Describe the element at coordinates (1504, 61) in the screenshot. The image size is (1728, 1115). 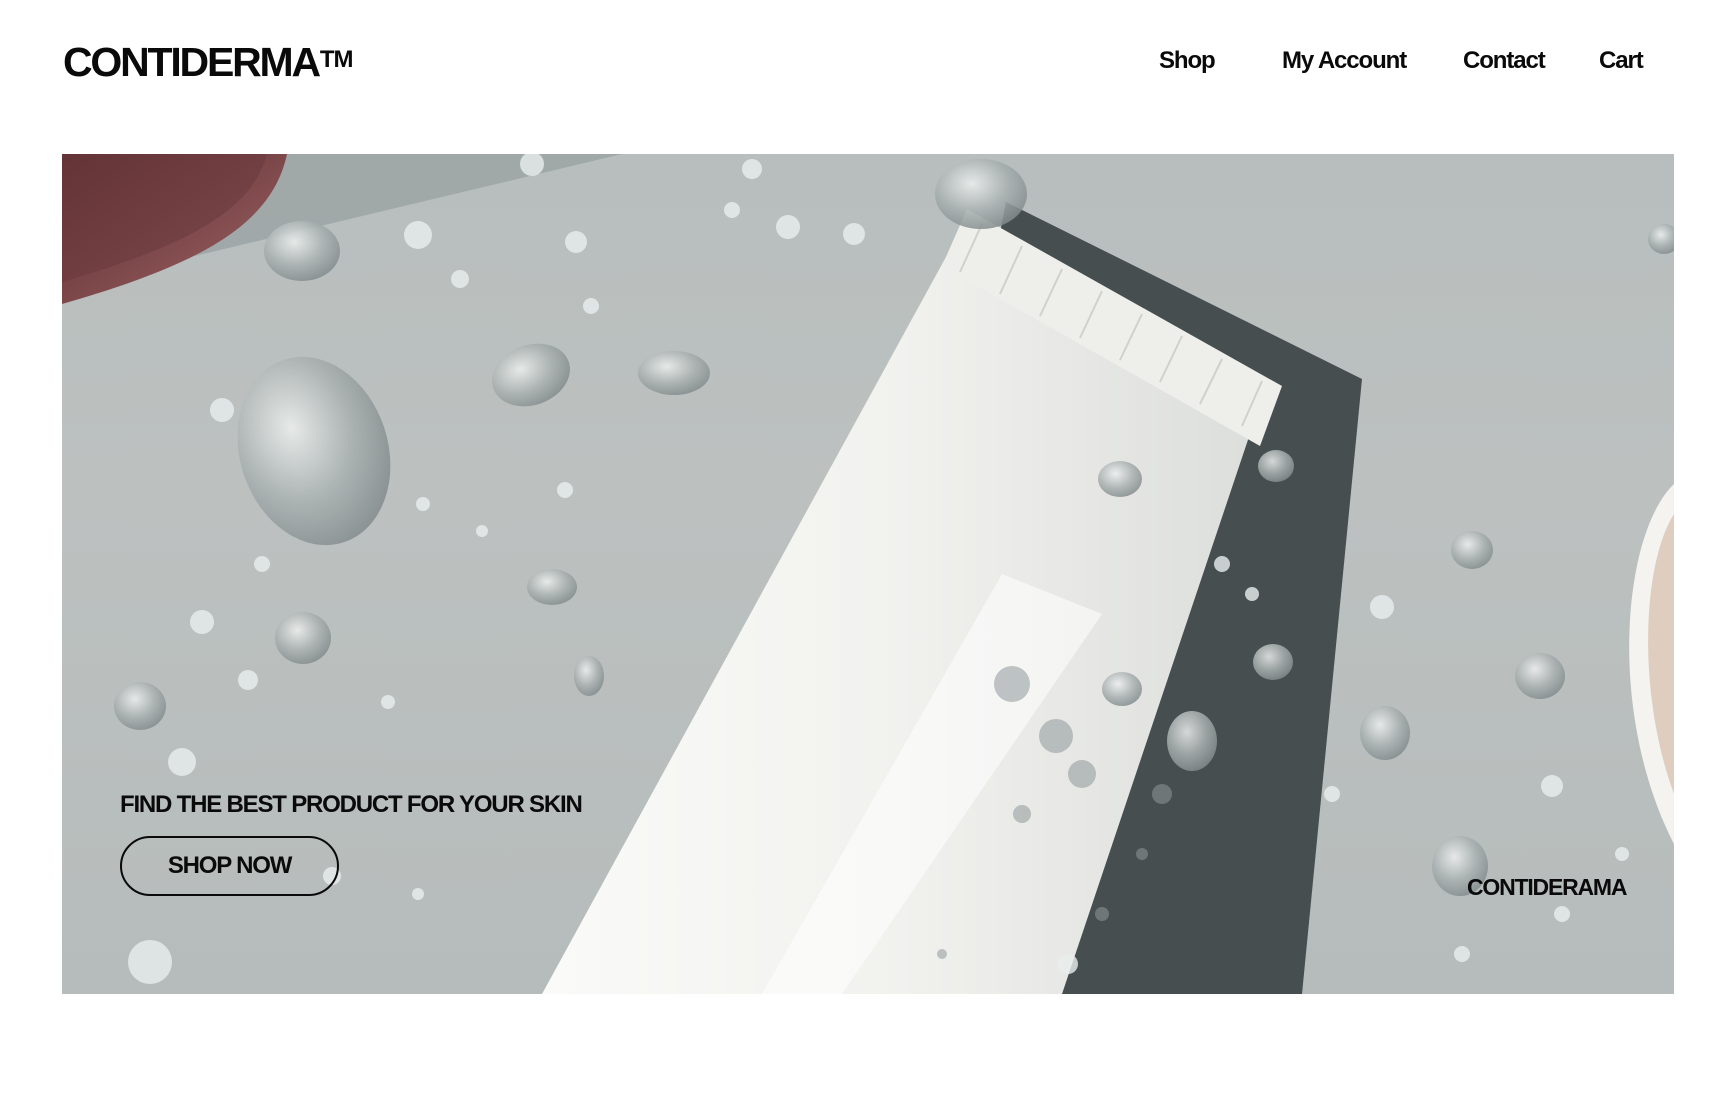
I see `nav-contact: Contact` at that location.